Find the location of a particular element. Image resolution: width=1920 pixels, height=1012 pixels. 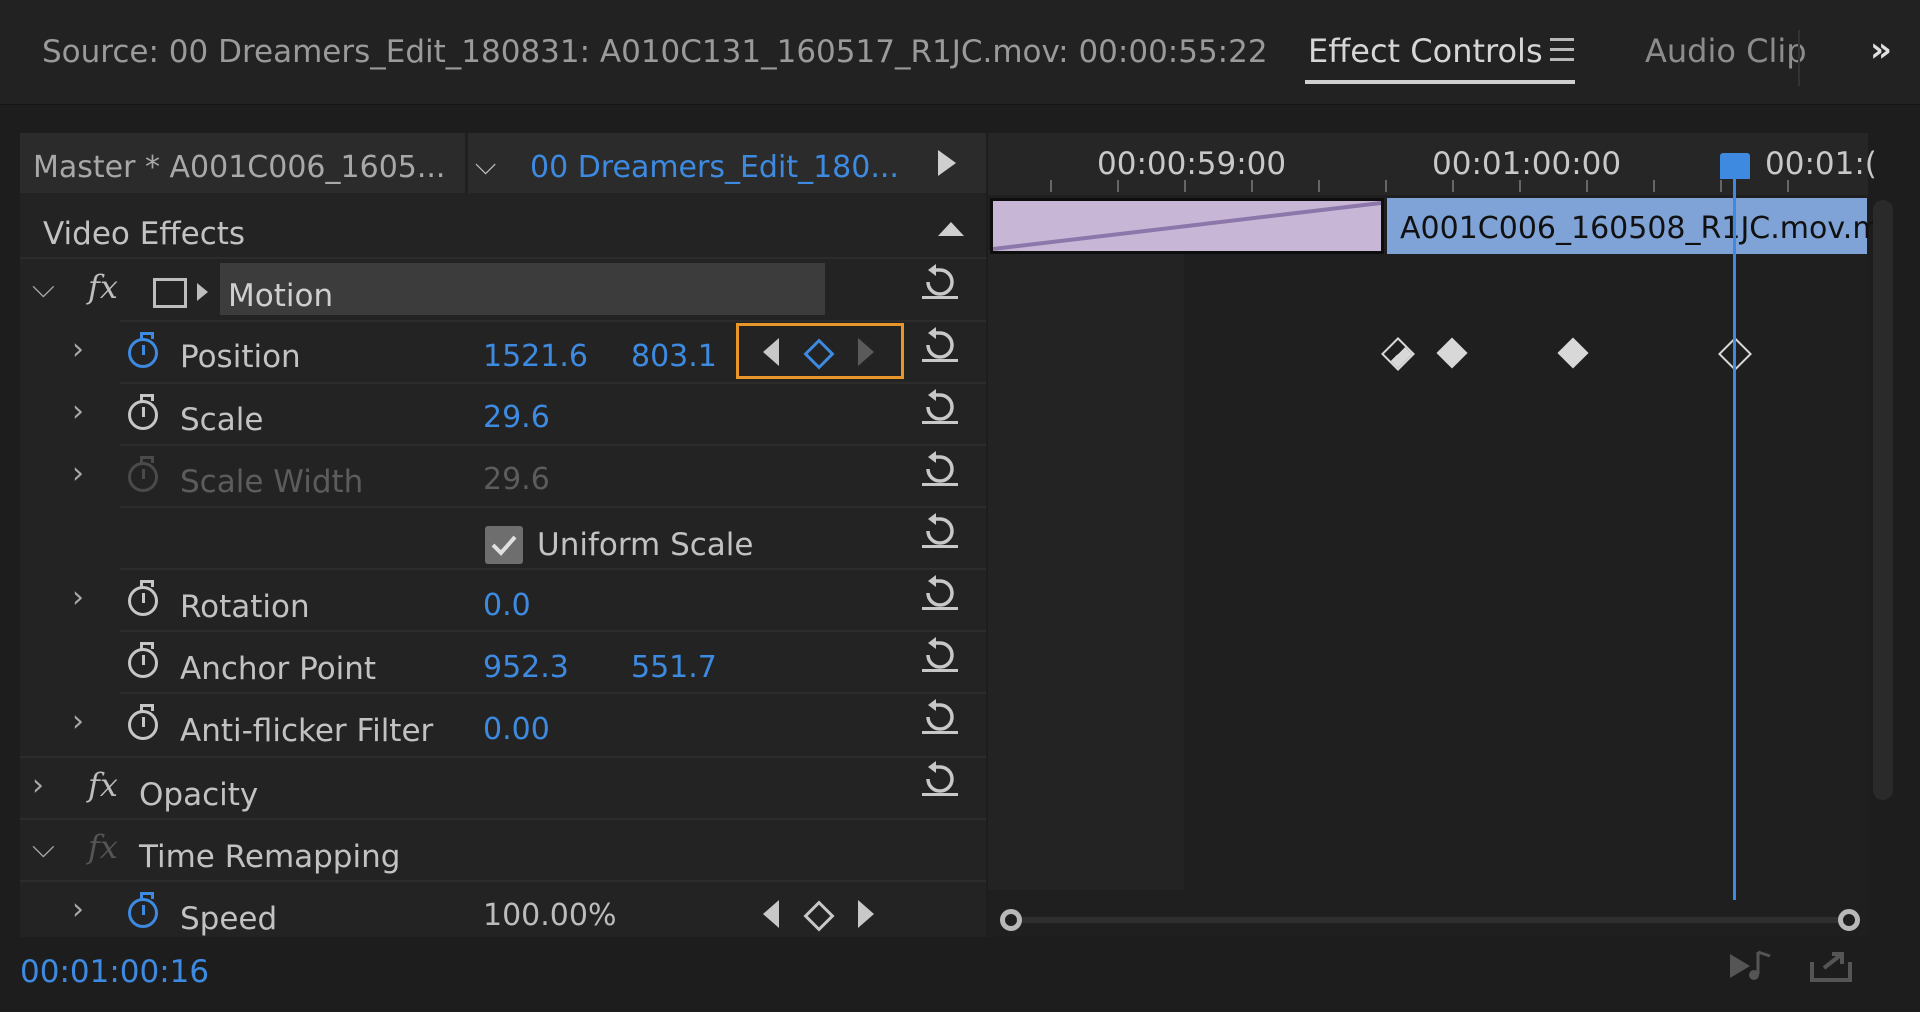

current-timecode: 00:01:00:16 is located at coordinates (114, 972).